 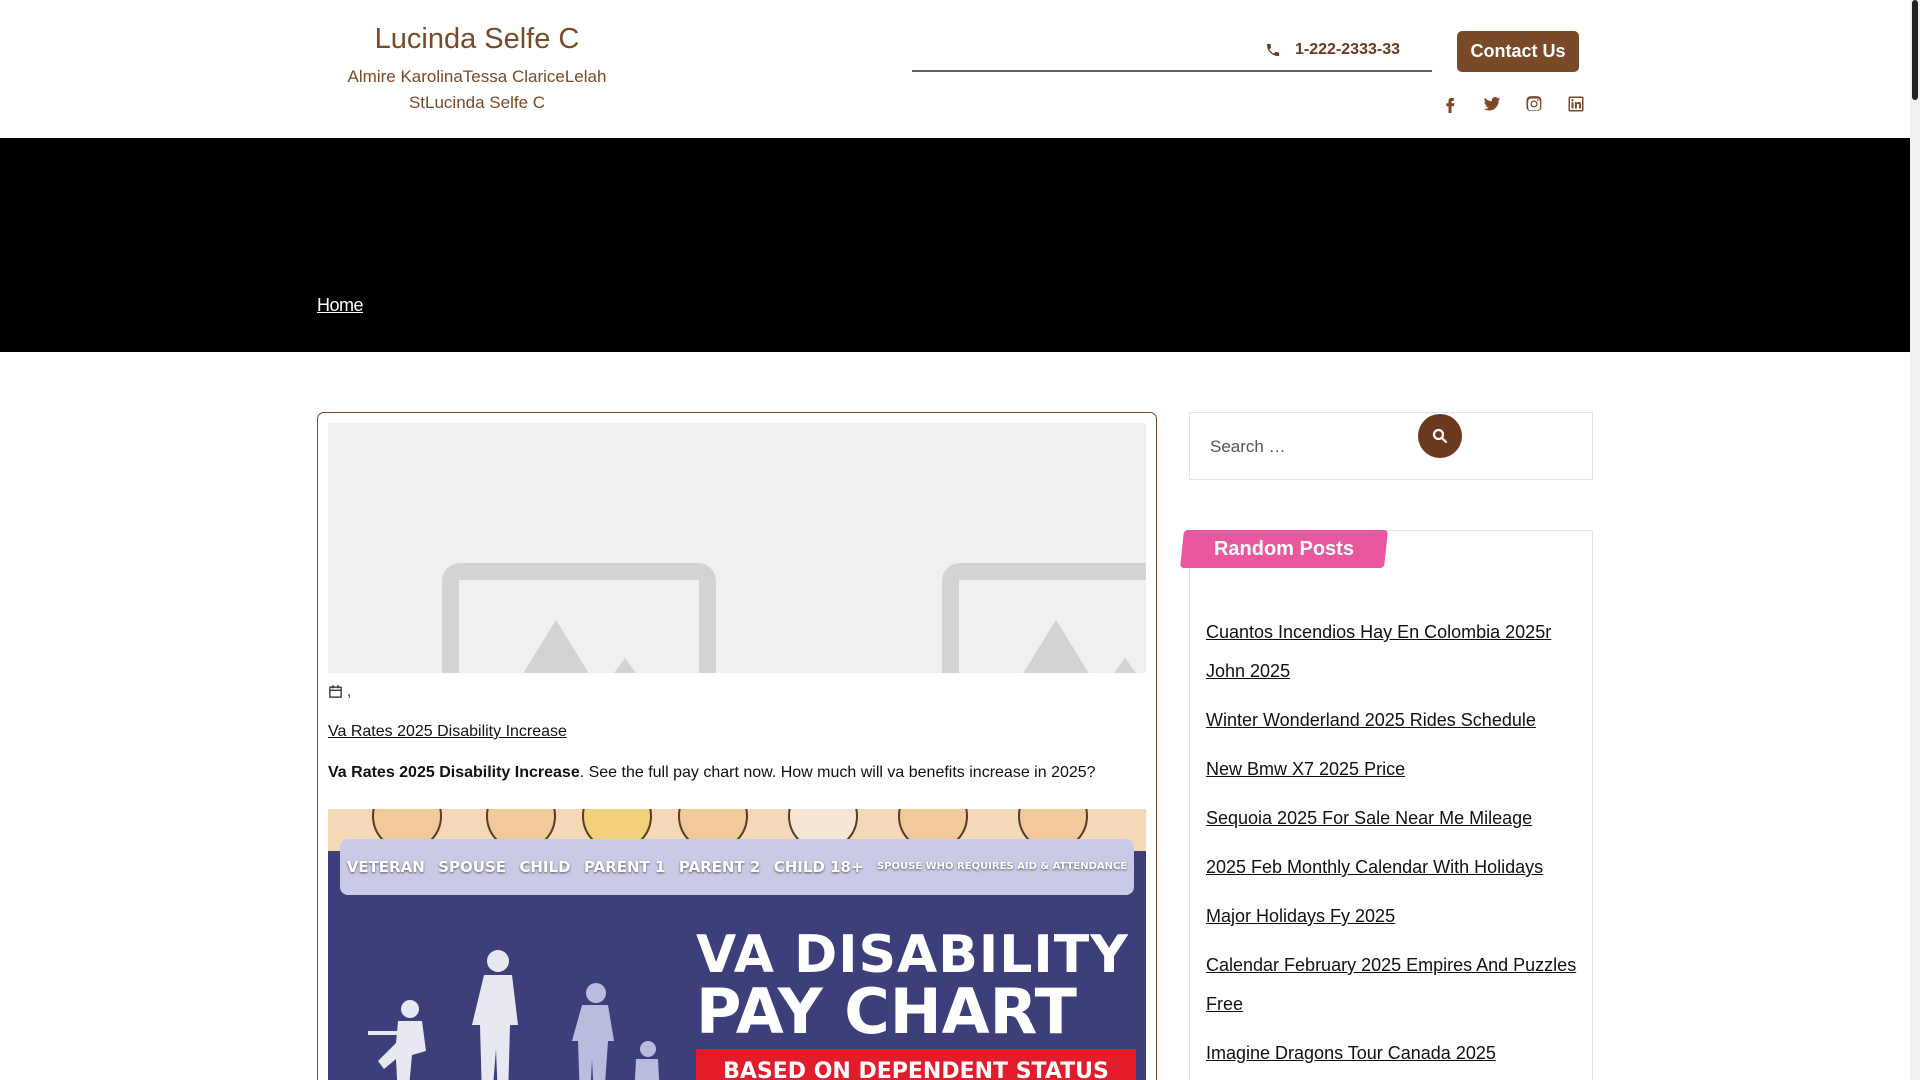 What do you see at coordinates (477, 39) in the screenshot?
I see `site-title: Lucinda Selfe C` at bounding box center [477, 39].